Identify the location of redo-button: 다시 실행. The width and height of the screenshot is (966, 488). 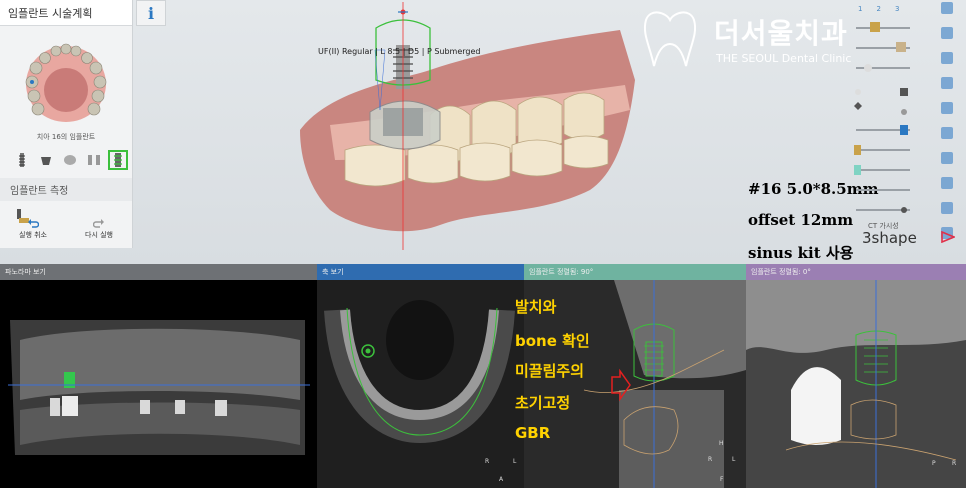
(99, 229).